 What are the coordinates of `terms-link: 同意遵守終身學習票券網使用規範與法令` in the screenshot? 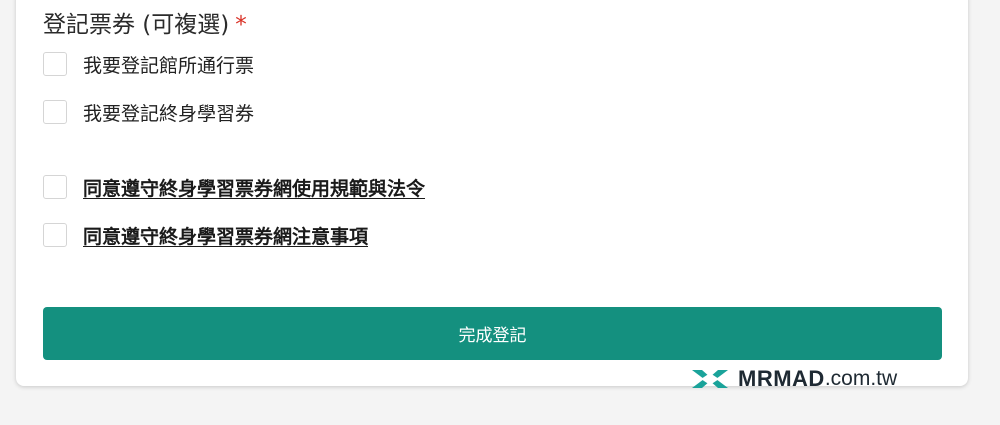 It's located at (254, 187).